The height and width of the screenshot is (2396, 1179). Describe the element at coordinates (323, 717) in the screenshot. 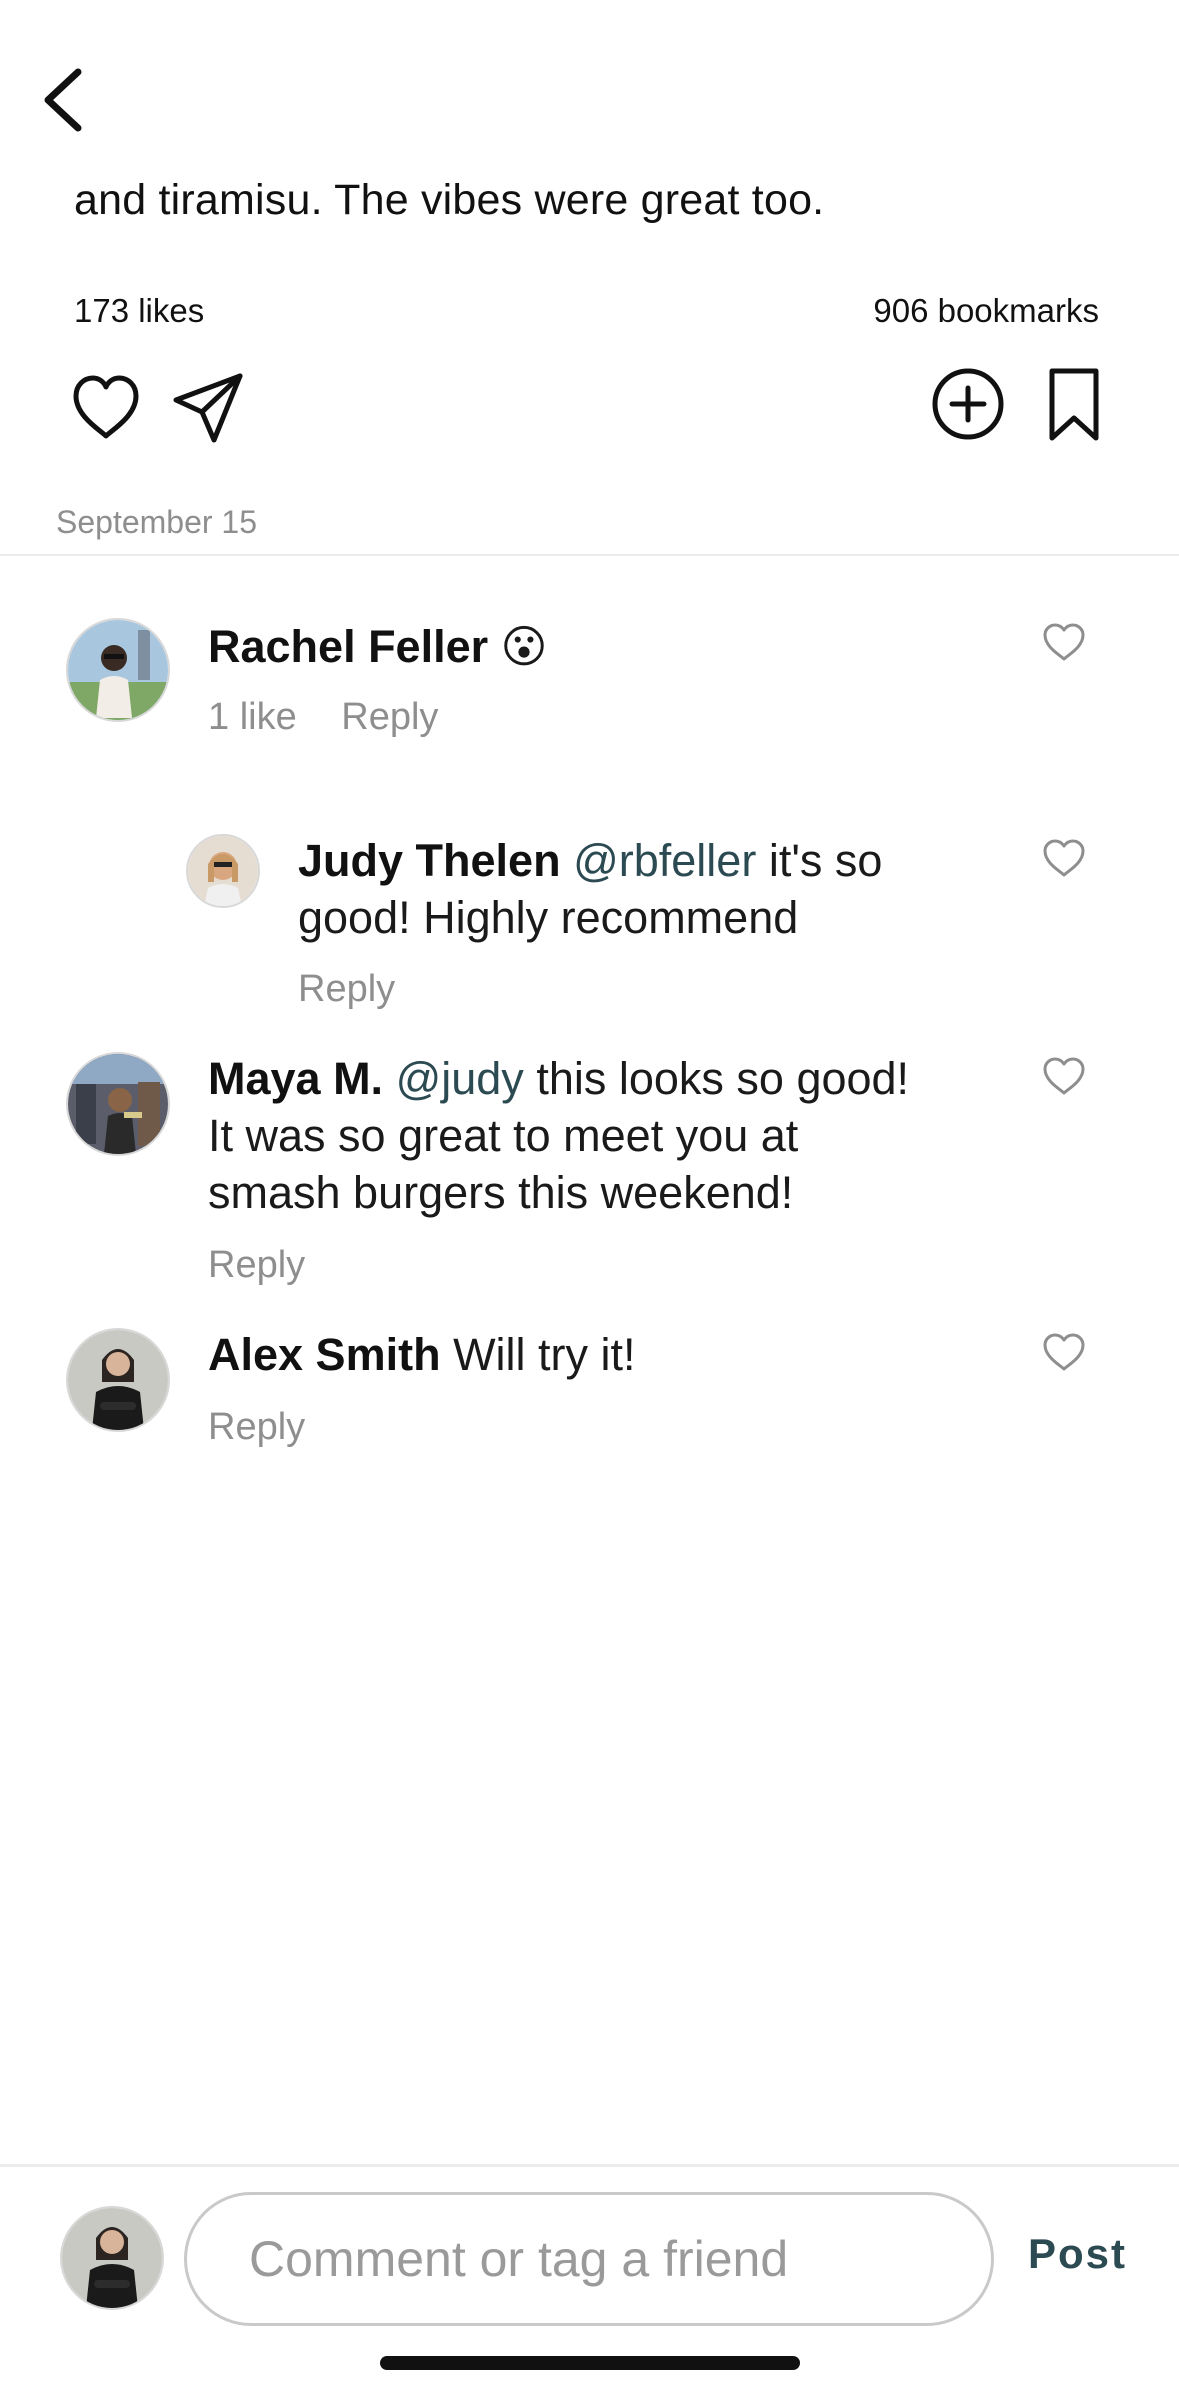

I see `comment-meta: 1 like Reply` at that location.